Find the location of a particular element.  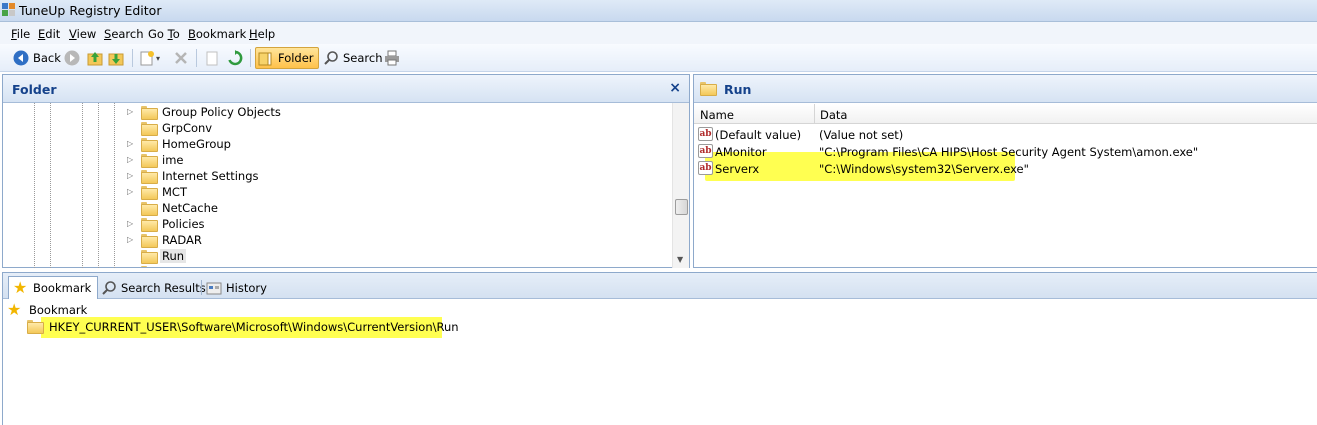

refresh-button is located at coordinates (235, 58).